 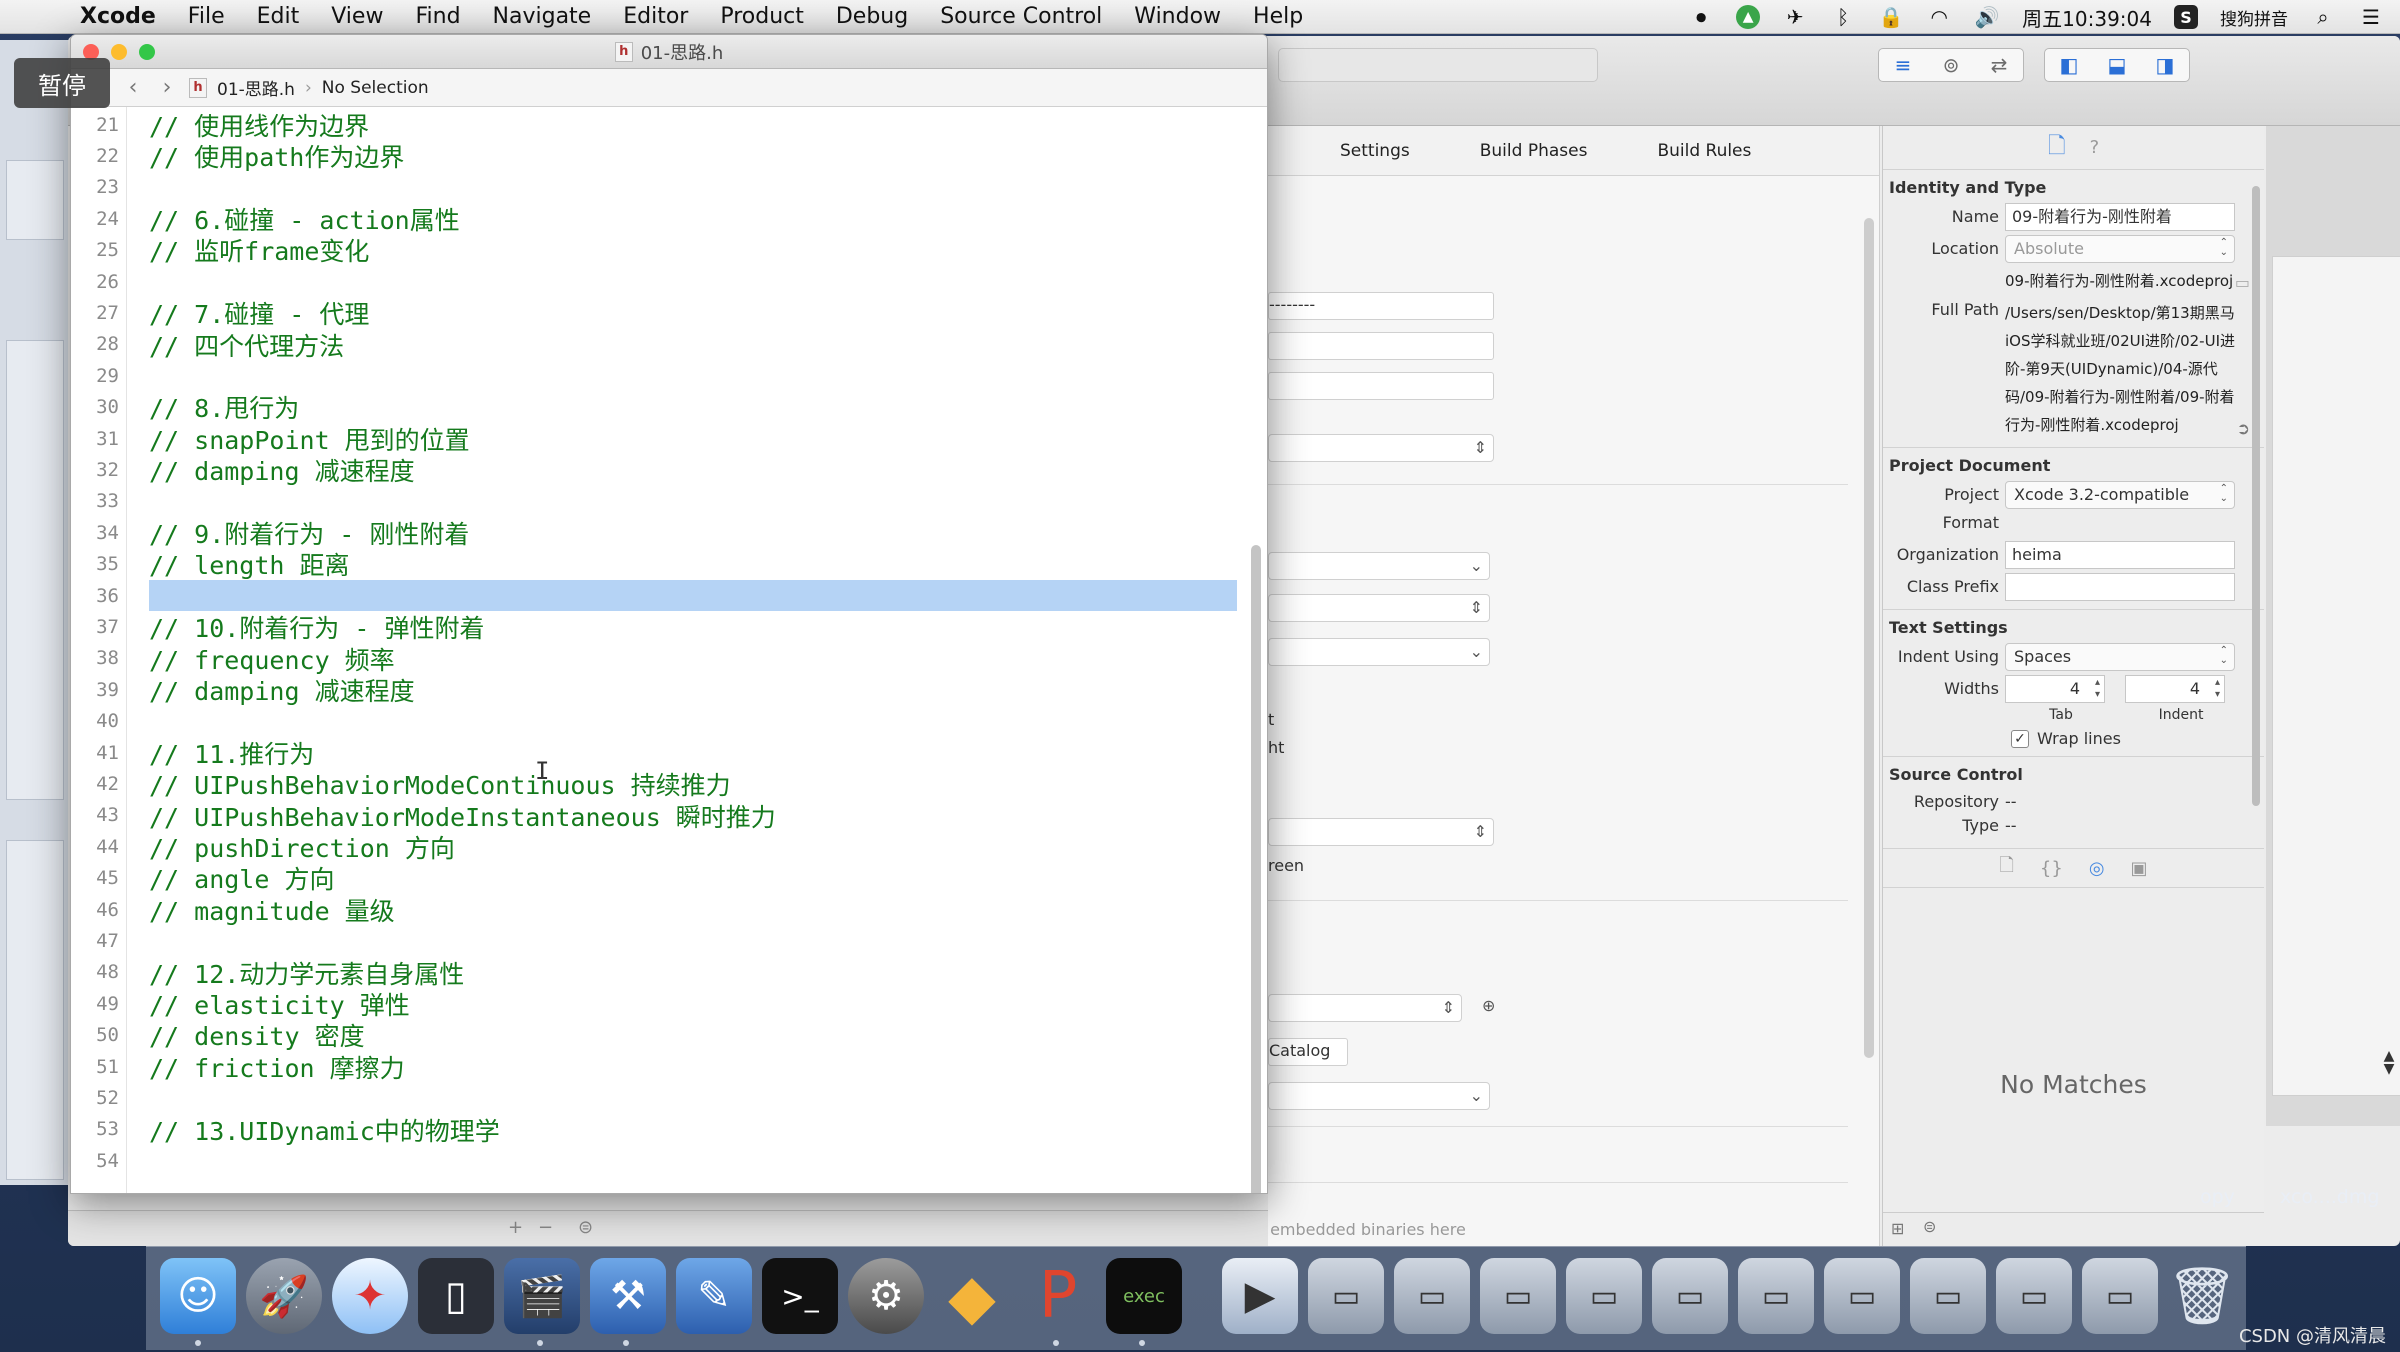 I want to click on grid-view-icon: ⊞, so click(x=1897, y=1228).